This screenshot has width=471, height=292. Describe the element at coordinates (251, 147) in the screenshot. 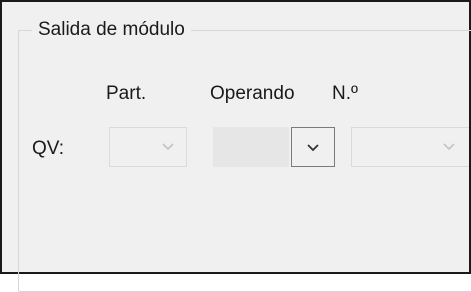

I see `operando-dropdown-field` at that location.